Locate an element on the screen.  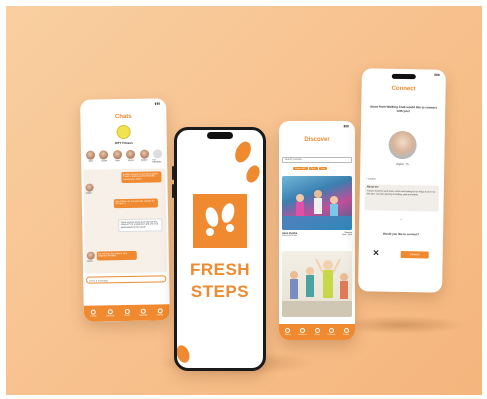
member-item: Joyce is located at coordinates (130, 156).